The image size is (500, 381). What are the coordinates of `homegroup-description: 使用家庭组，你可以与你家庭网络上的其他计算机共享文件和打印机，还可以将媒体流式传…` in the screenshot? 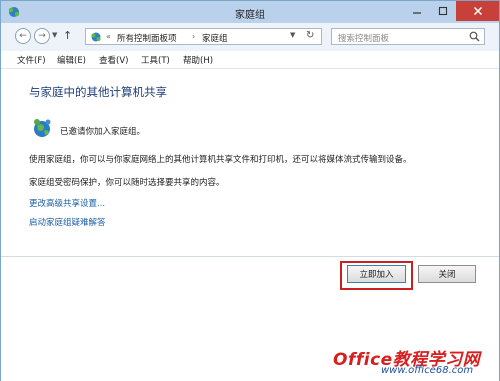 It's located at (220, 160).